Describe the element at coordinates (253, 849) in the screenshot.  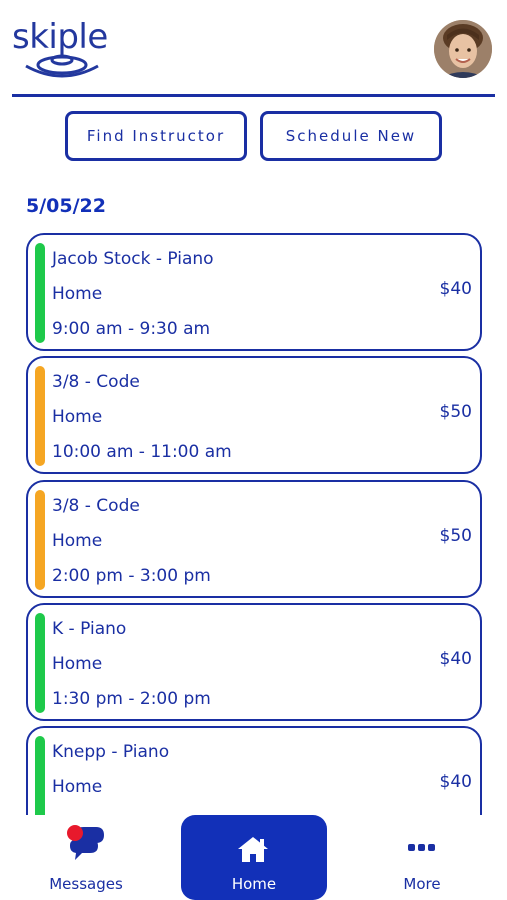
I see `home-icon` at that location.